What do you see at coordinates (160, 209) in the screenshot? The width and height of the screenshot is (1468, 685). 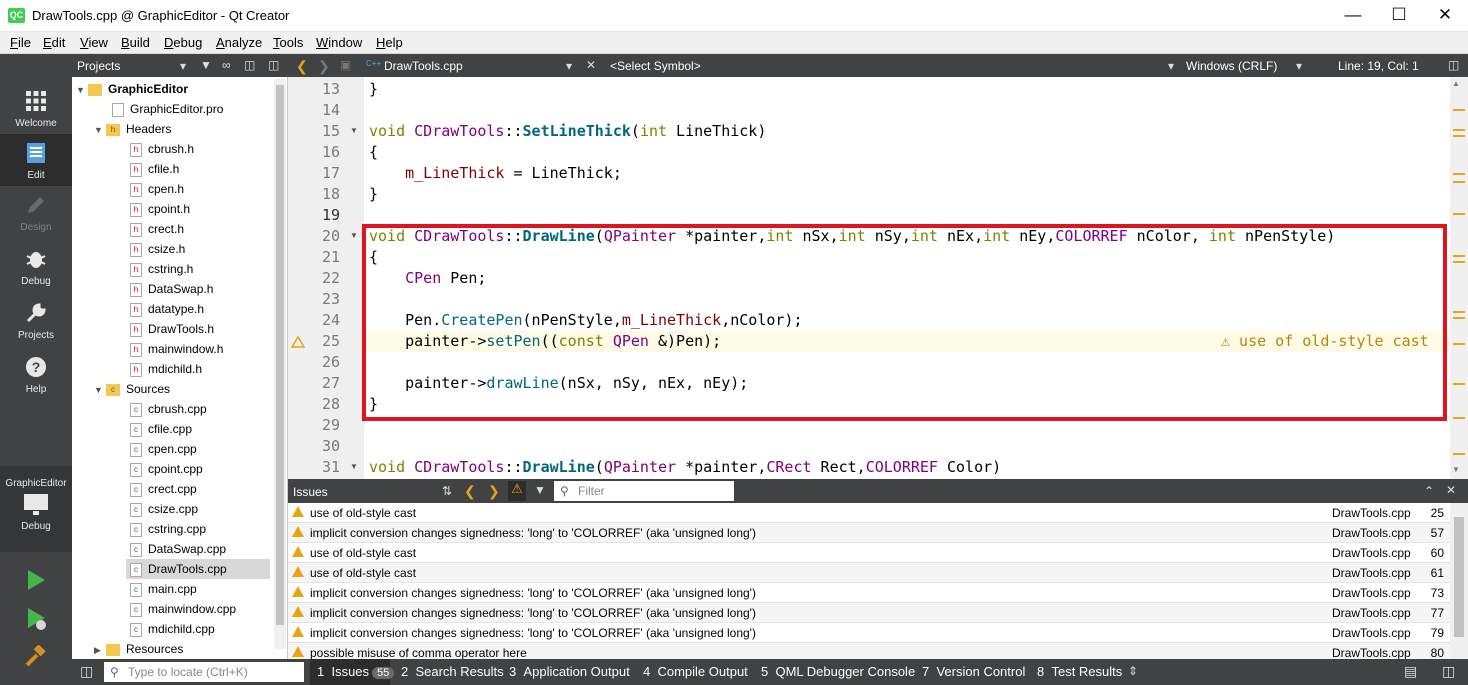 I see `tree-file-item: h cpoint.h` at bounding box center [160, 209].